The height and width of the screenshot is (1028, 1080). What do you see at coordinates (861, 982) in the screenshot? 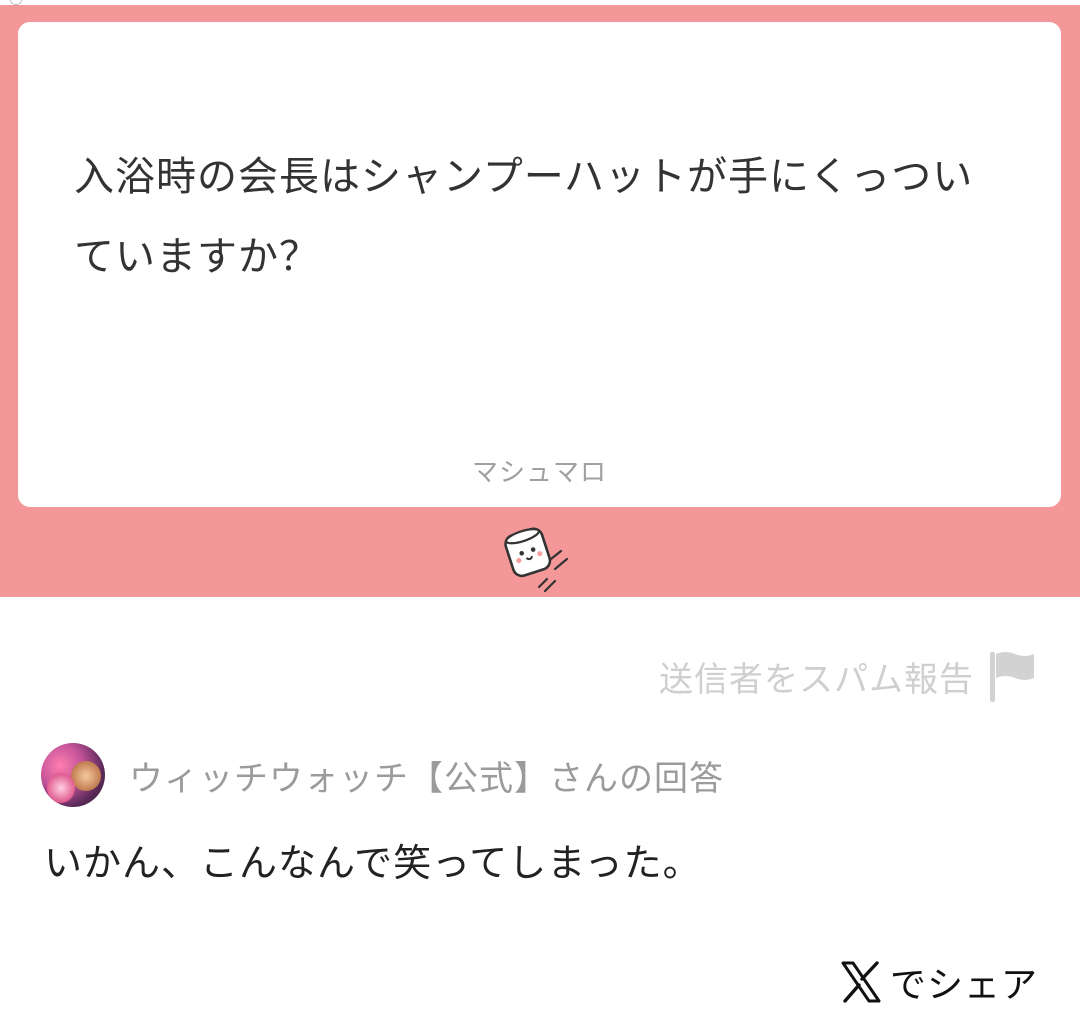
I see `x-logo-icon` at bounding box center [861, 982].